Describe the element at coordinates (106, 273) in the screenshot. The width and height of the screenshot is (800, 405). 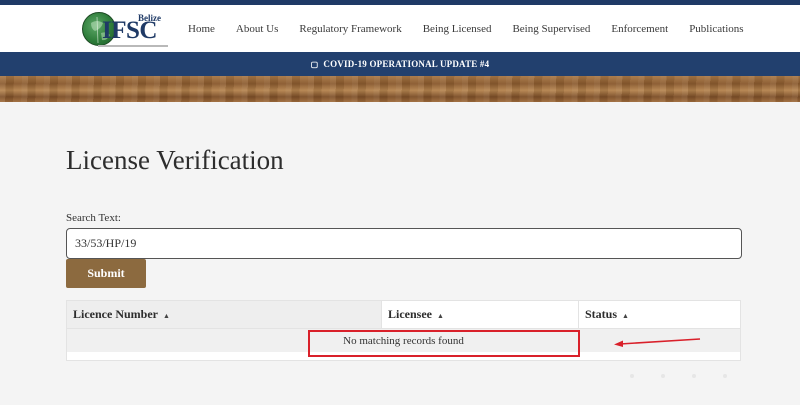
I see `submit-button: Submit` at that location.